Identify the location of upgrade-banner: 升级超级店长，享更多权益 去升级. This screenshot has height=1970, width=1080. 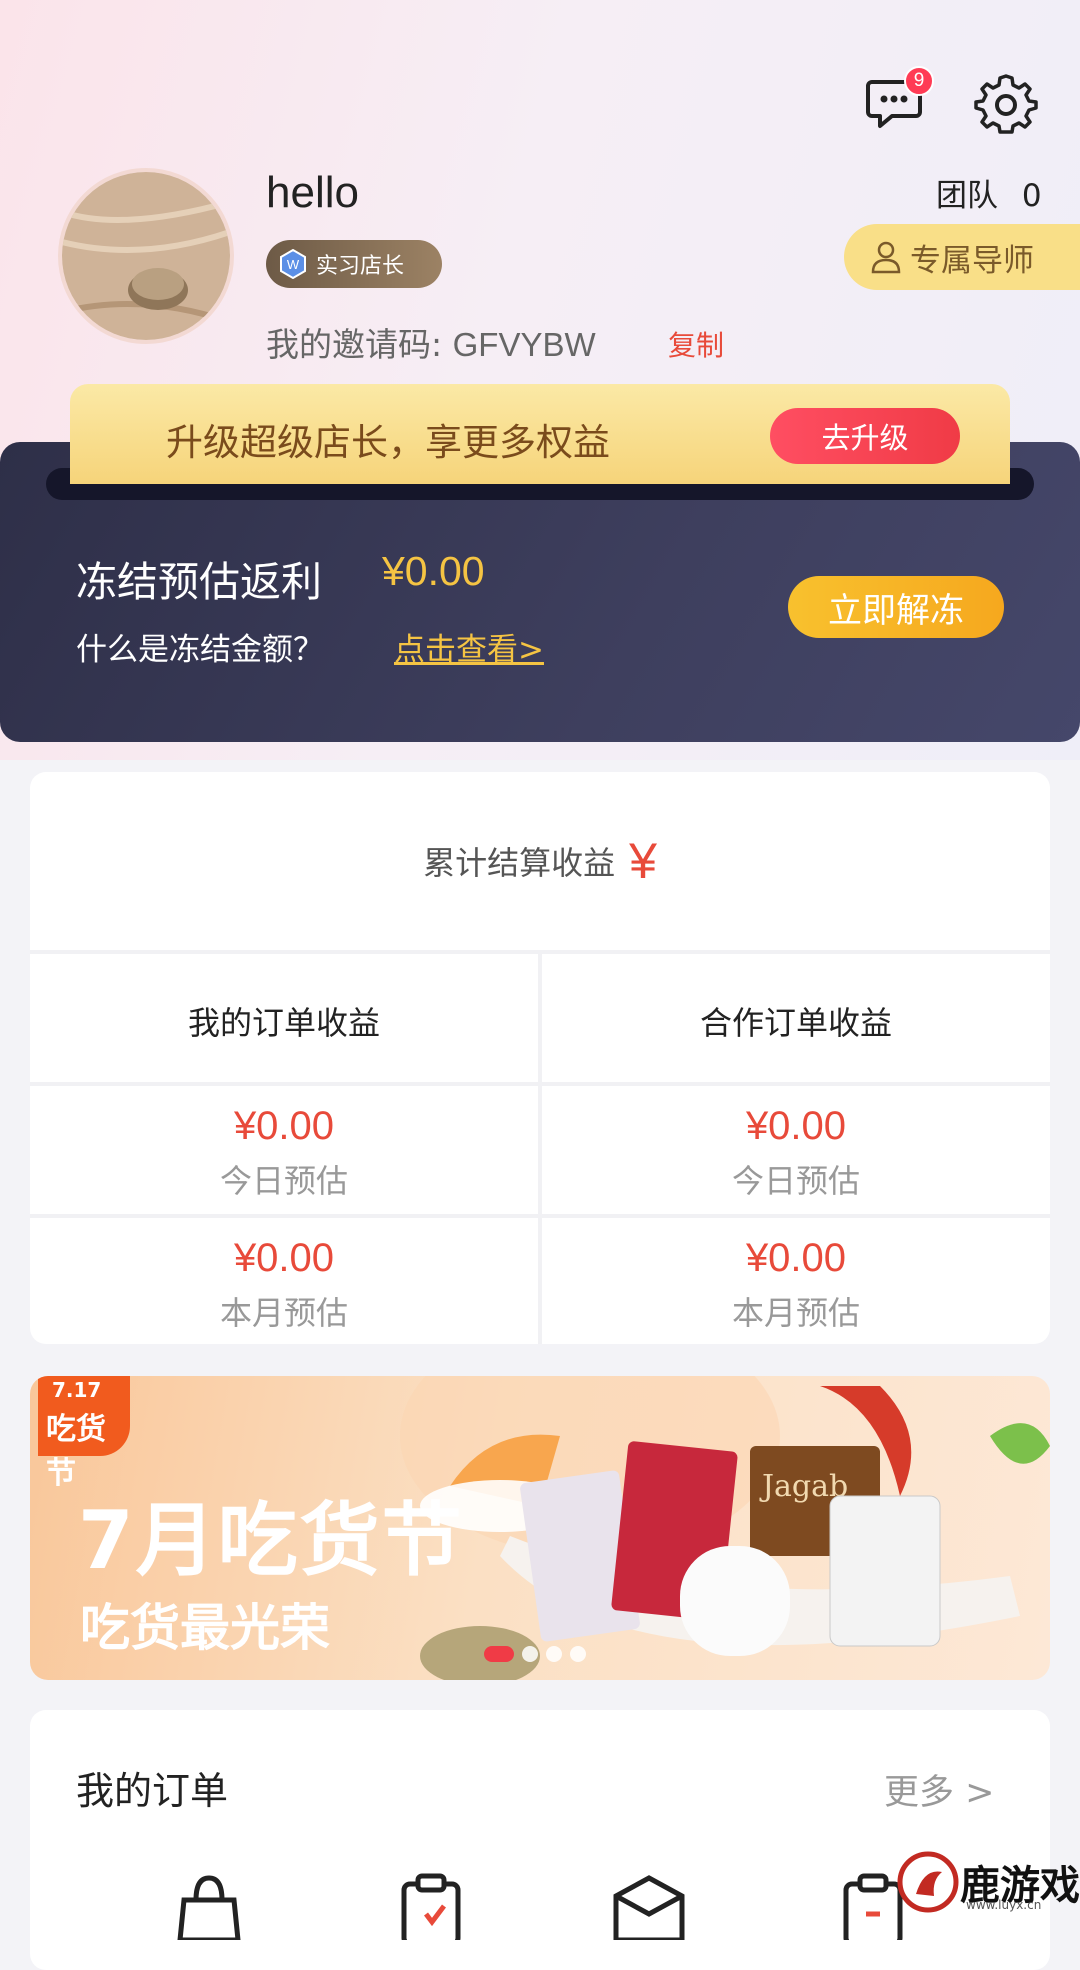
(540, 434).